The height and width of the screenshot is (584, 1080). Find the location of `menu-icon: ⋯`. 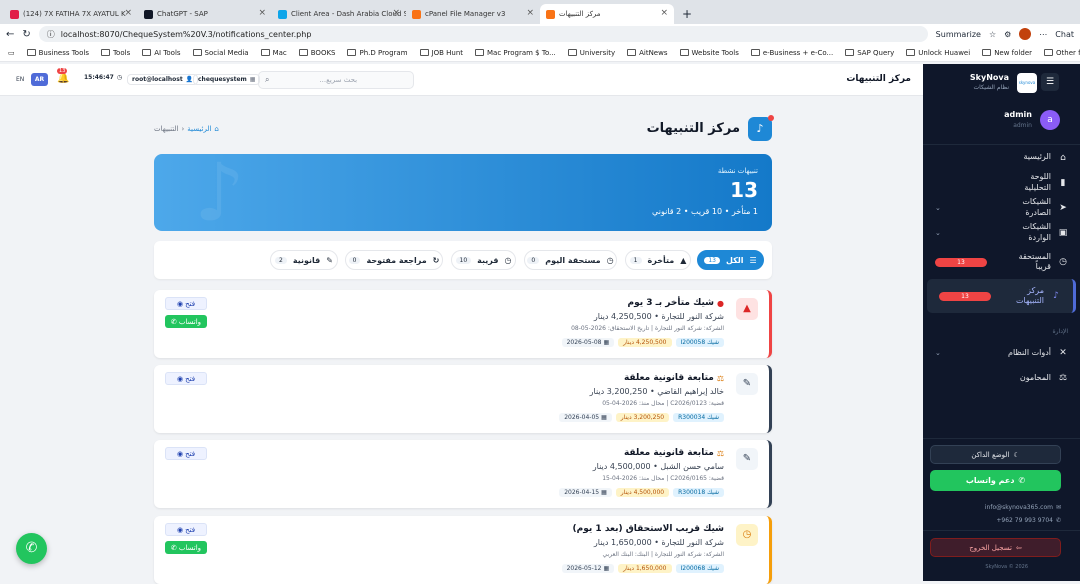

menu-icon: ⋯ is located at coordinates (1043, 34).